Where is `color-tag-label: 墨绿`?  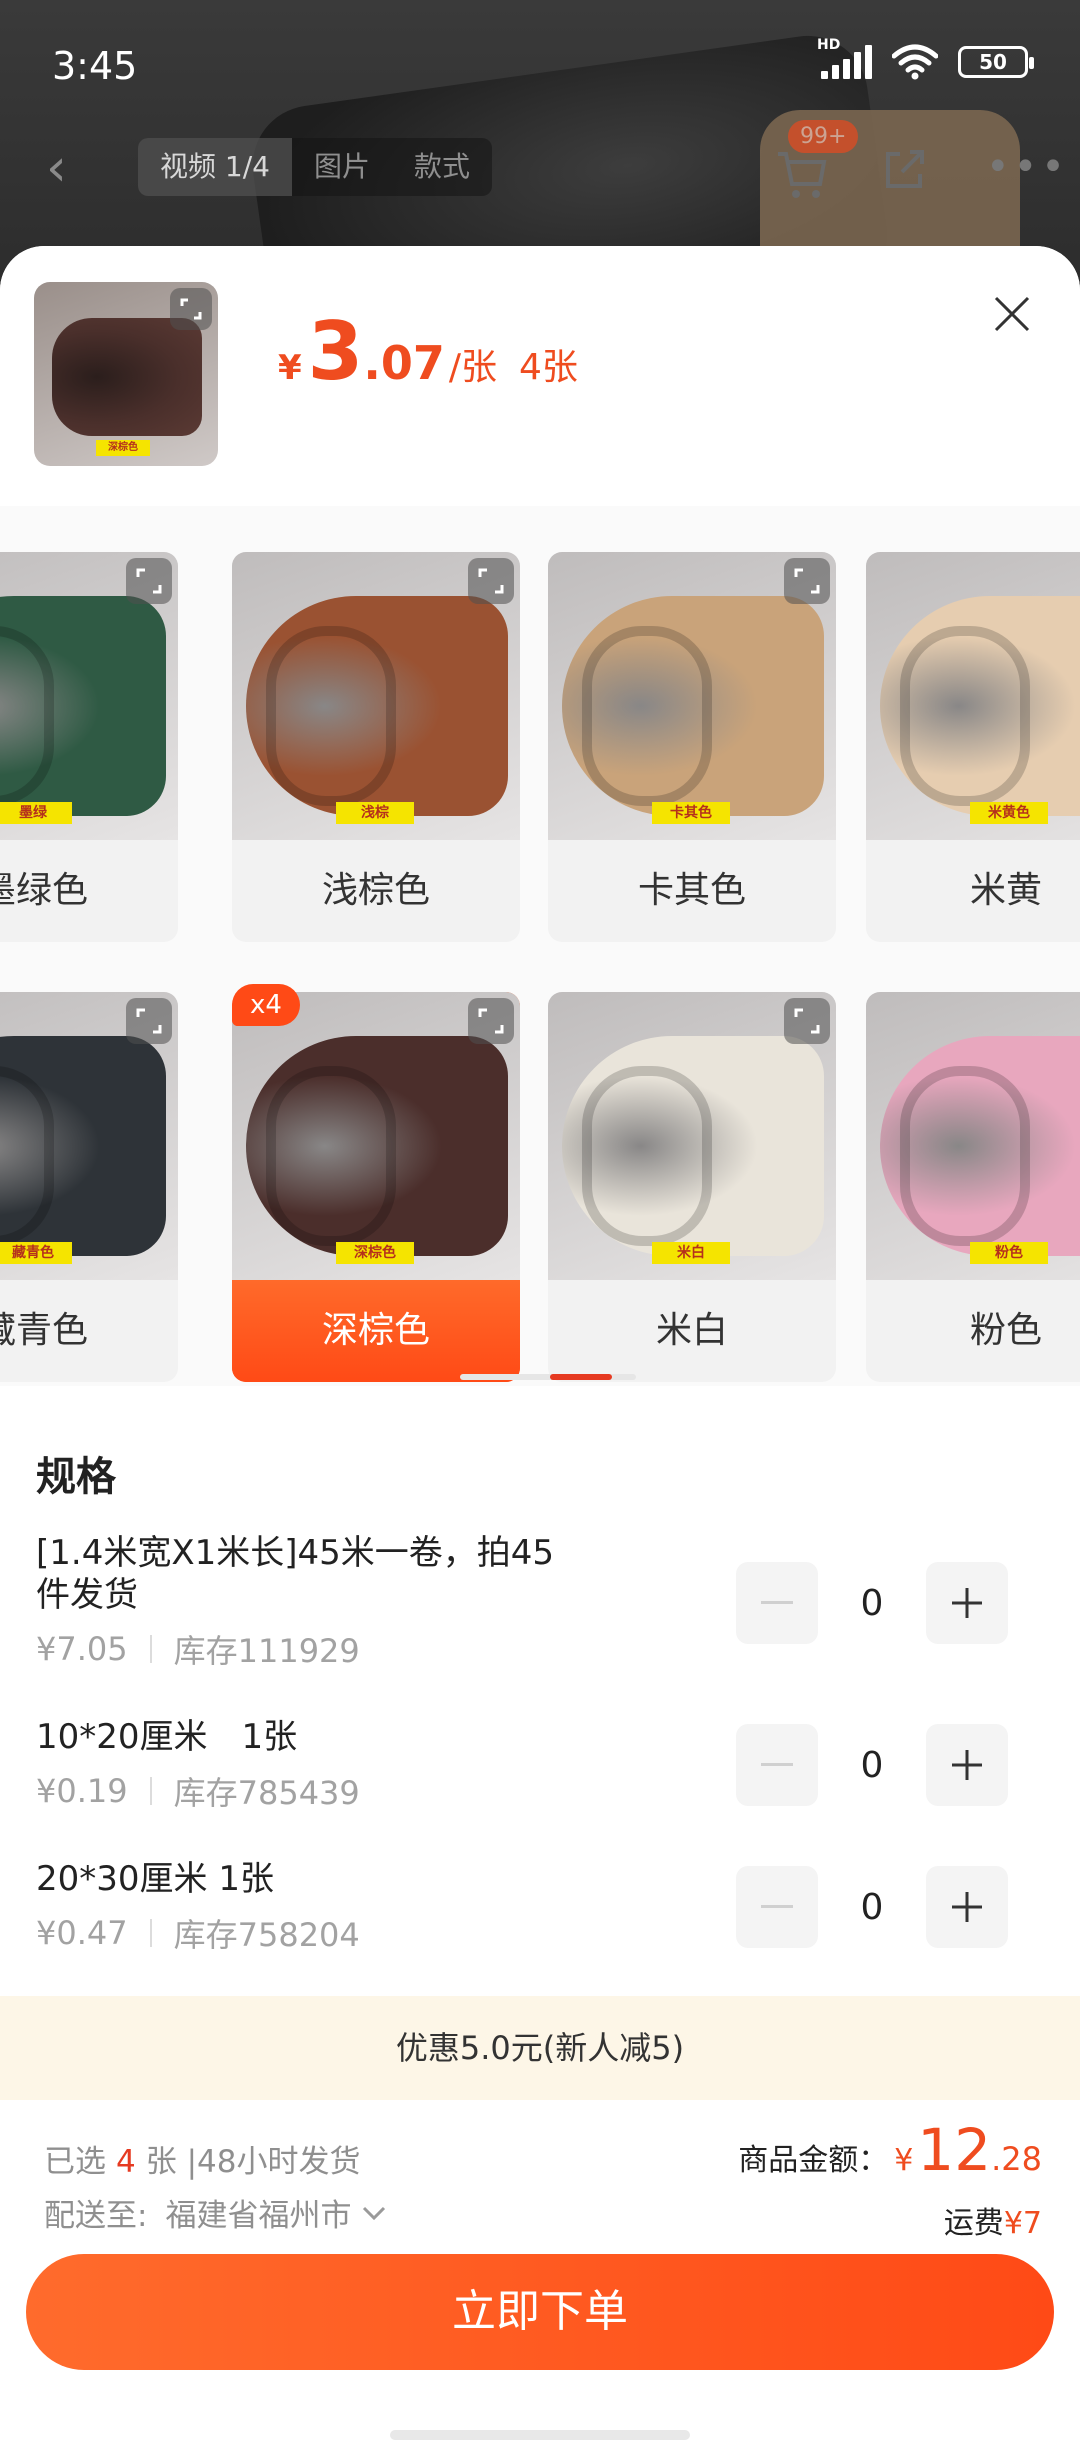 color-tag-label: 墨绿 is located at coordinates (36, 813).